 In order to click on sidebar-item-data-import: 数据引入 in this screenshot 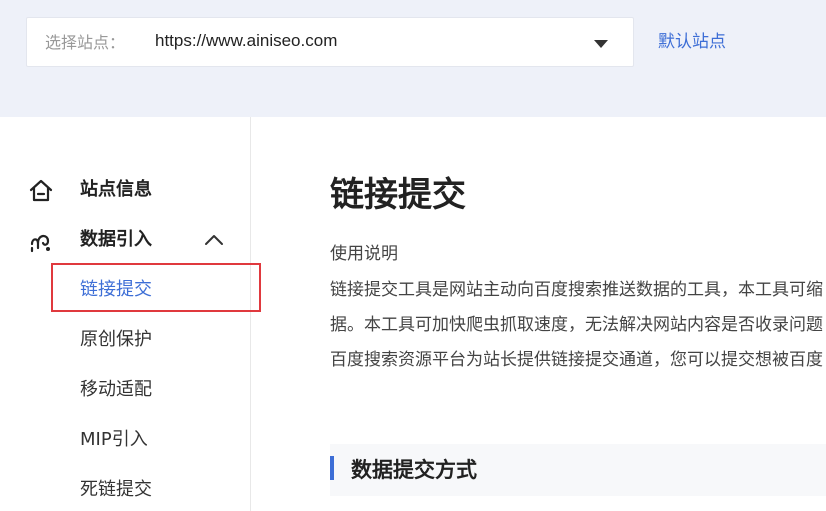, I will do `click(125, 240)`.